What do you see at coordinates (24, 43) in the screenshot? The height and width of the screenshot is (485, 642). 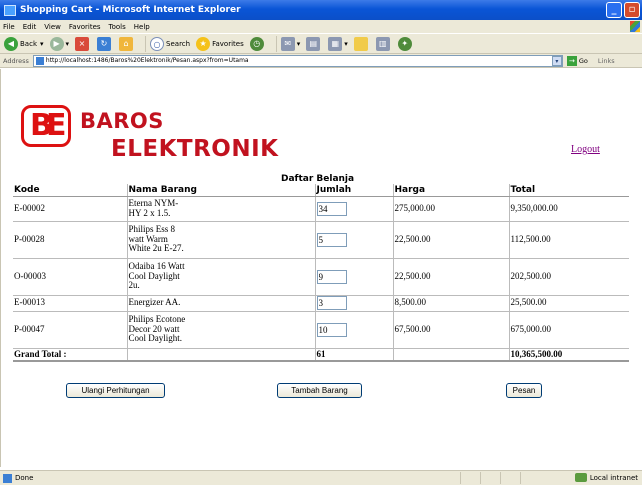 I see `back-button: ◀ Back ▾` at bounding box center [24, 43].